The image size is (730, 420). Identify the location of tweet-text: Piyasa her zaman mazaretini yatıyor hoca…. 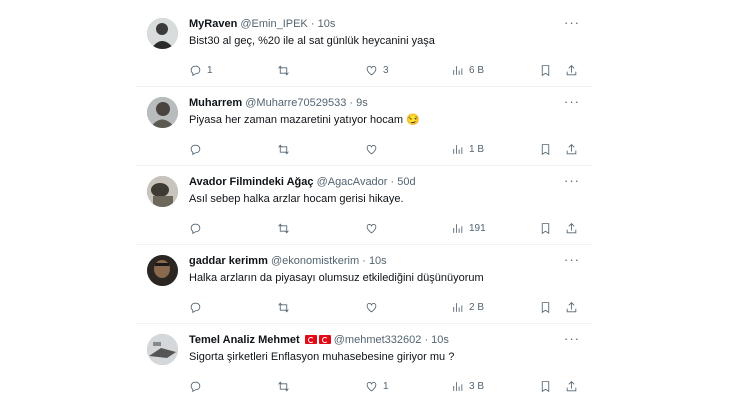
(304, 120).